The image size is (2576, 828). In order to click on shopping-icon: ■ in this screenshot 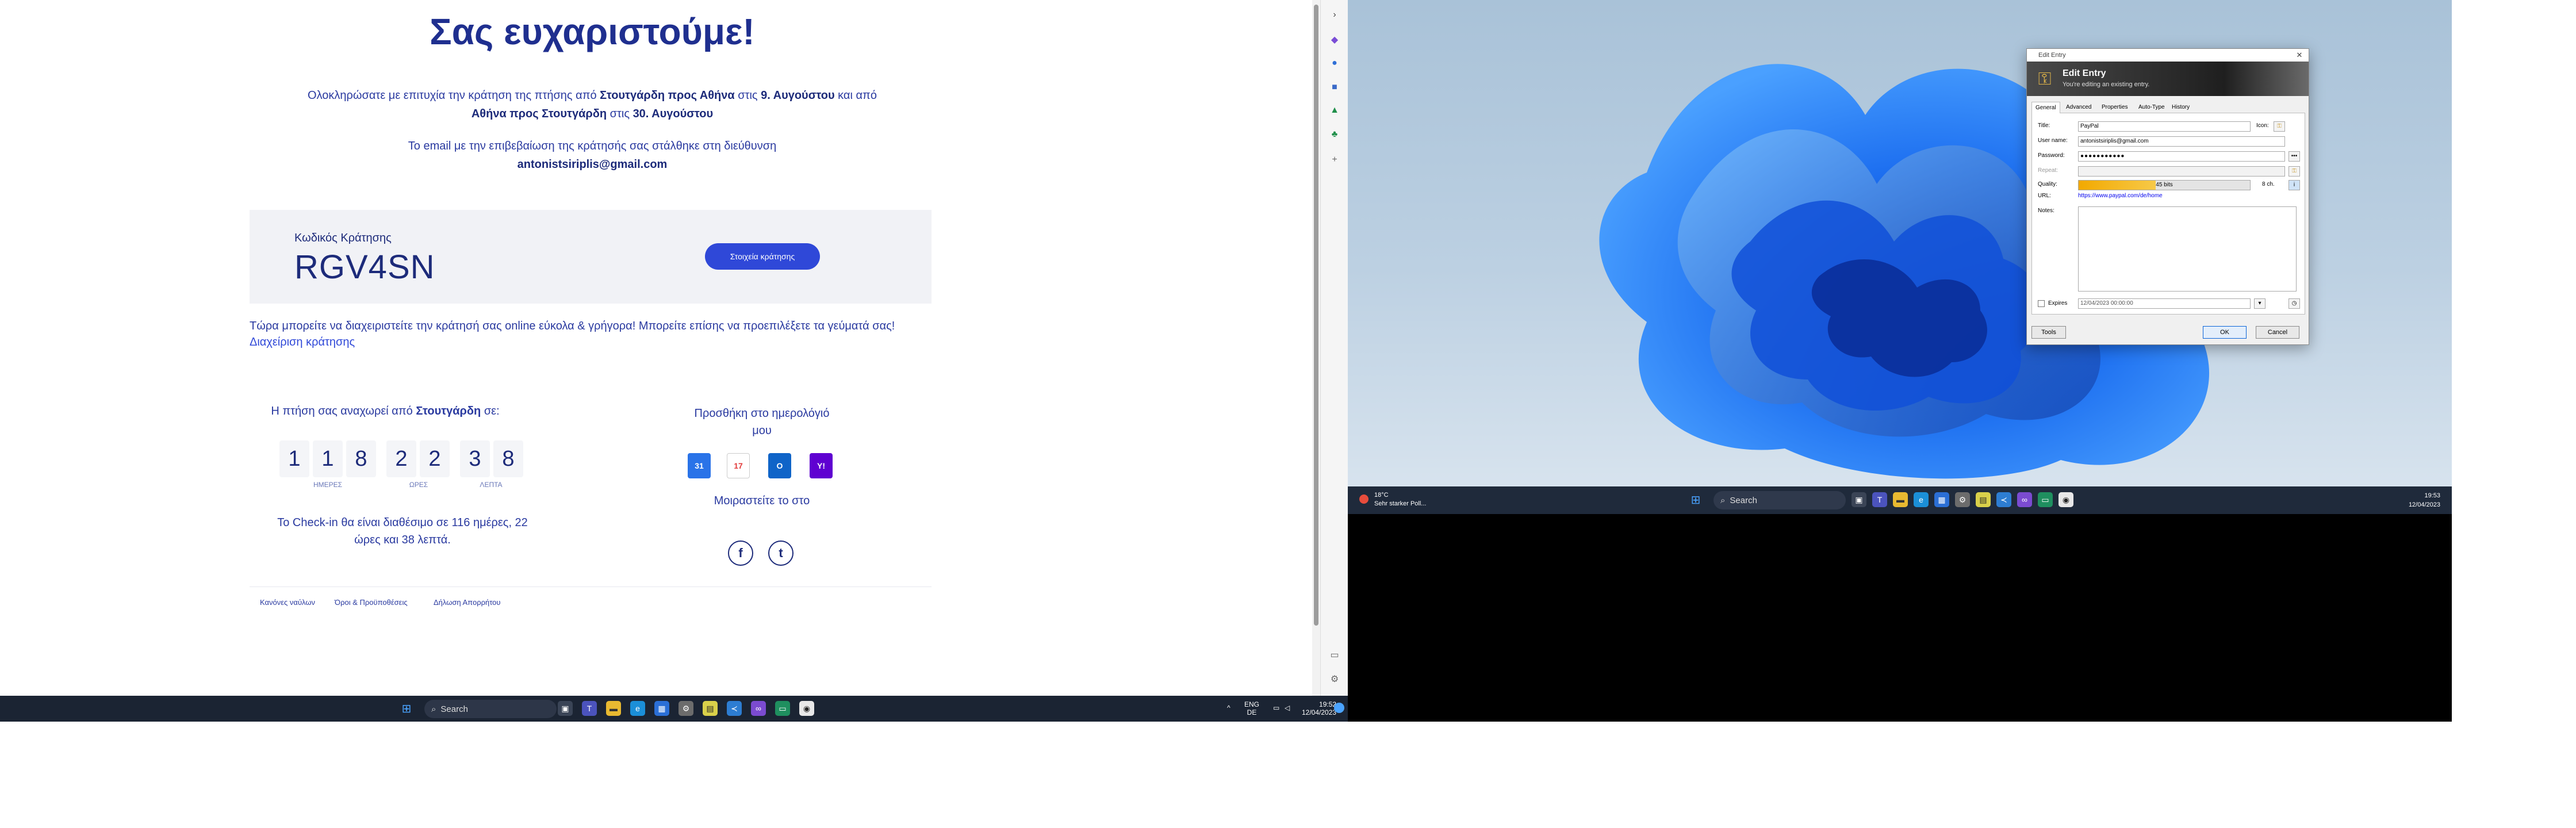, I will do `click(1334, 87)`.